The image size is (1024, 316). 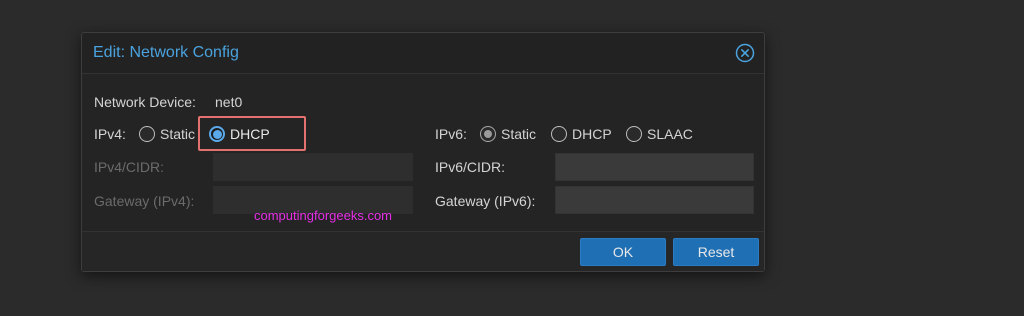 I want to click on network-device-value: net0, so click(x=229, y=102).